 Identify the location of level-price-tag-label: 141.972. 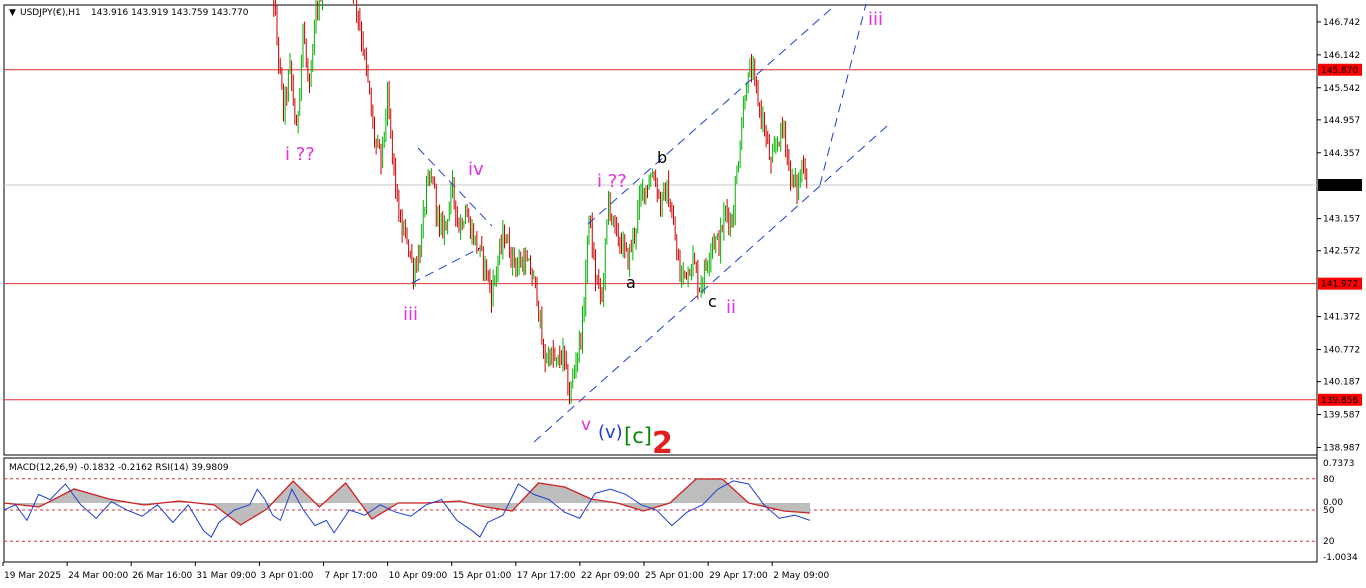
(1339, 285).